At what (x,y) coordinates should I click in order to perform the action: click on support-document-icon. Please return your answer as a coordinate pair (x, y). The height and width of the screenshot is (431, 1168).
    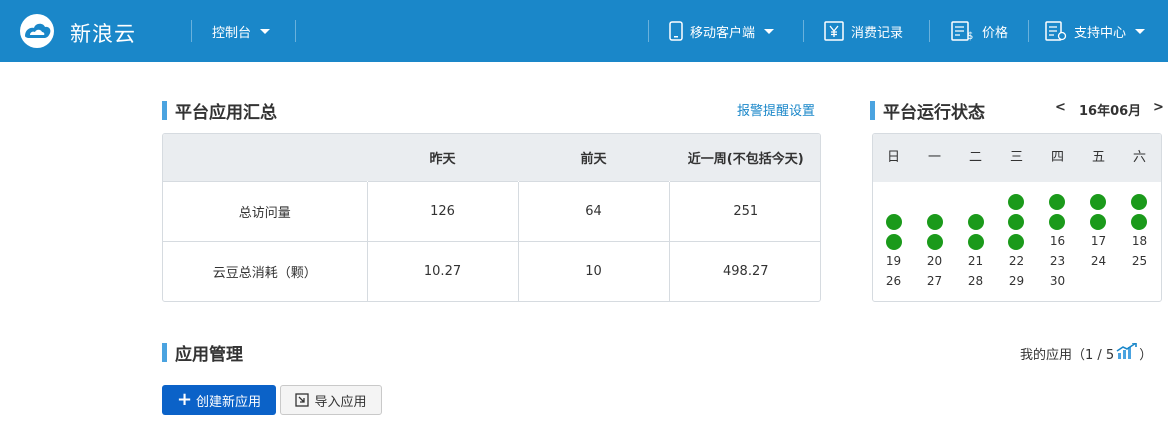
    Looking at the image, I should click on (1056, 31).